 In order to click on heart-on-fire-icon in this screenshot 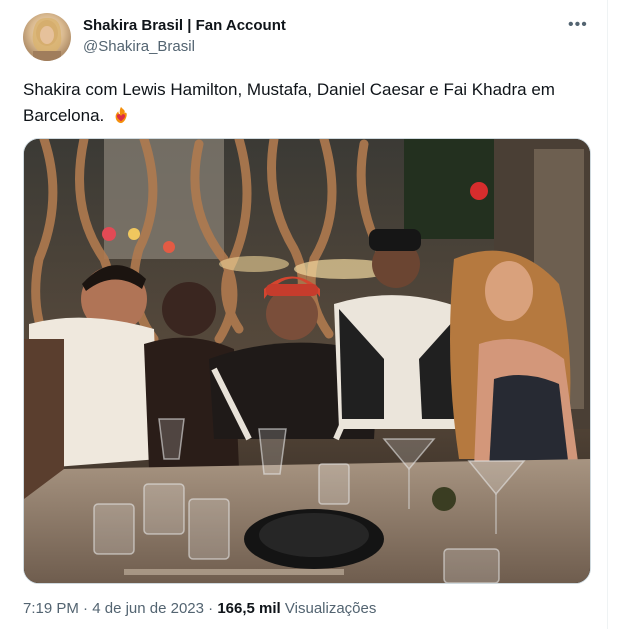, I will do `click(121, 115)`.